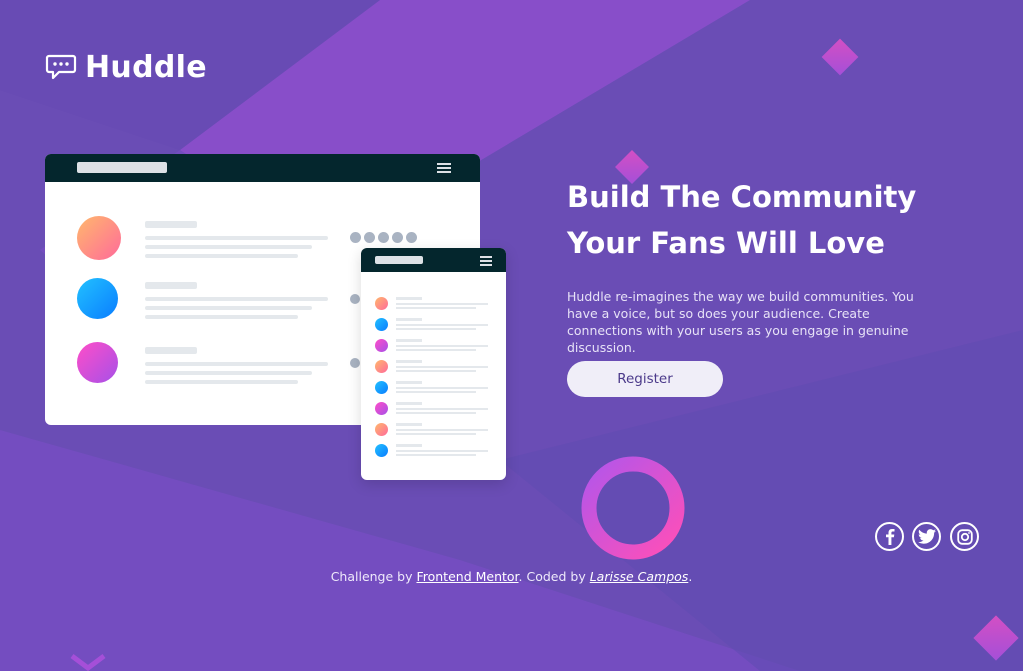 Image resolution: width=1023 pixels, height=671 pixels. I want to click on instagram-link, so click(964, 536).